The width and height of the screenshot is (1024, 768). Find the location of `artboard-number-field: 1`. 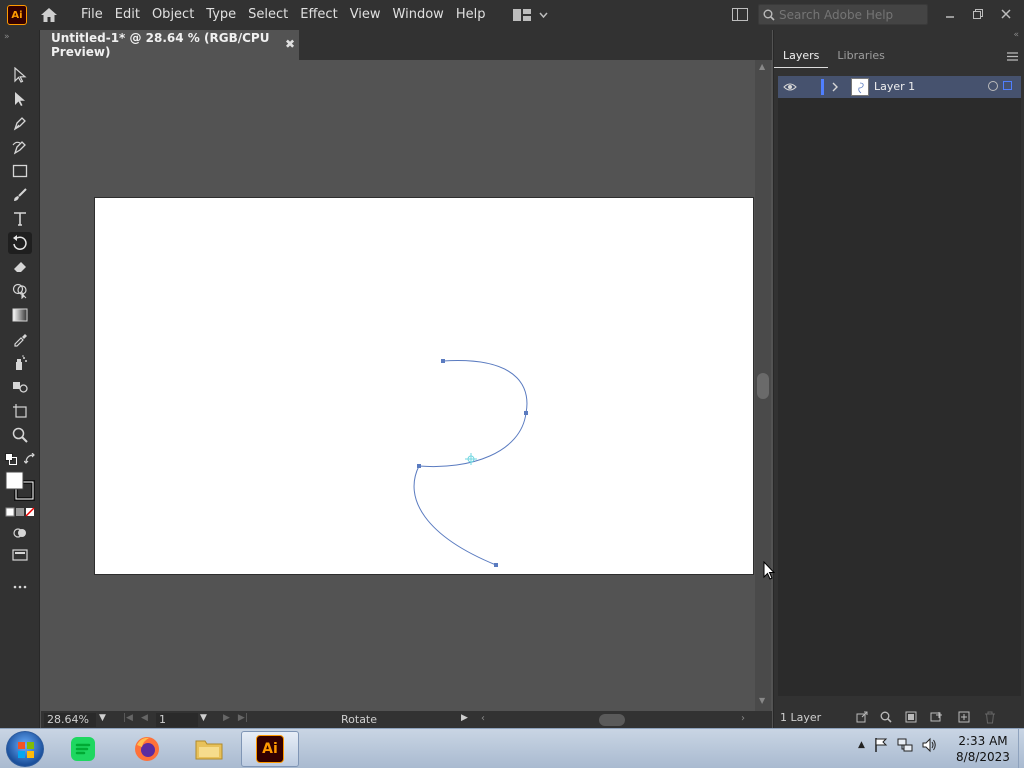

artboard-number-field: 1 is located at coordinates (177, 720).